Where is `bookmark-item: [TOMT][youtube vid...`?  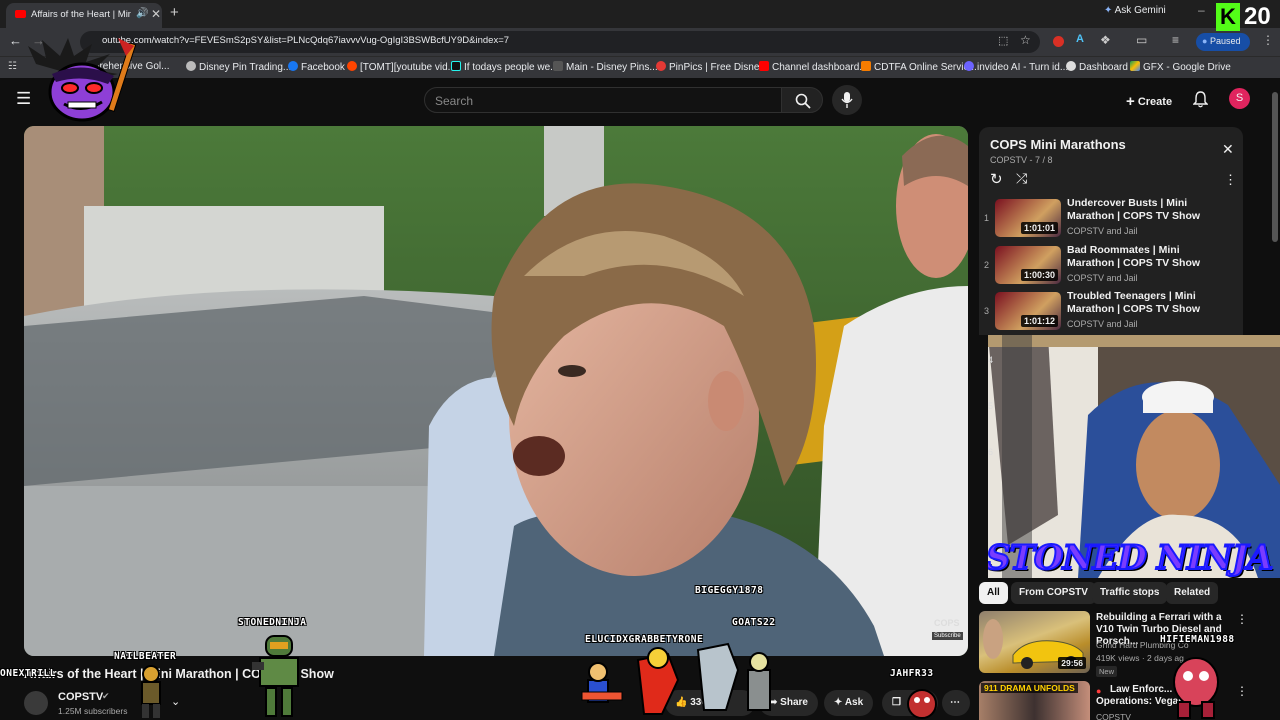 bookmark-item: [TOMT][youtube vid... is located at coordinates (401, 68).